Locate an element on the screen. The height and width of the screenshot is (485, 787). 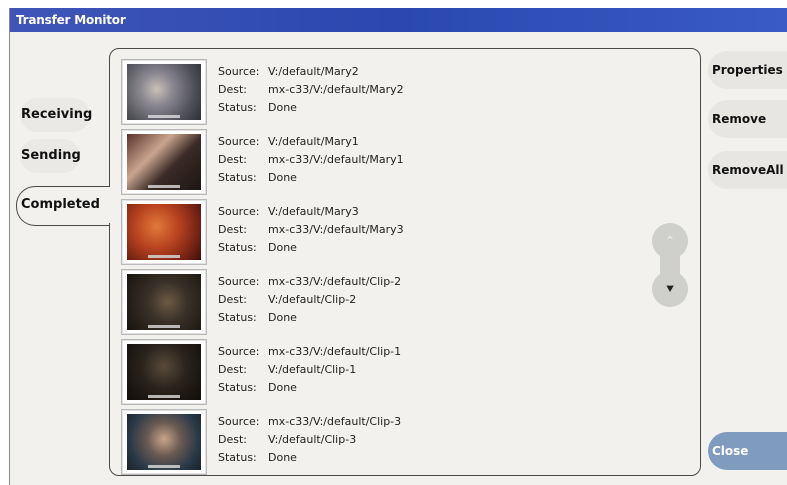
title-bar: Transfer Monitor is located at coordinates (398, 20).